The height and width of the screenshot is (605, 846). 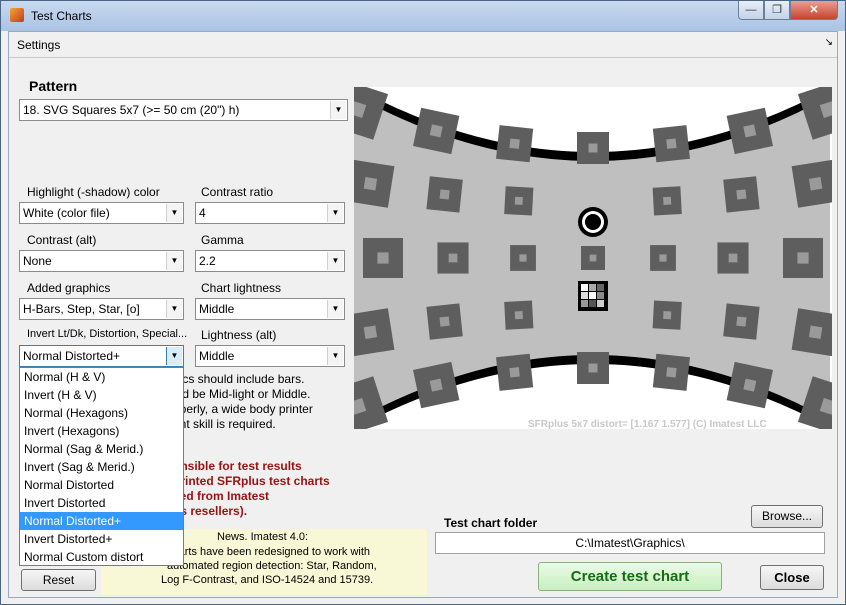 What do you see at coordinates (222, 240) in the screenshot?
I see `gamma-label: Gamma` at bounding box center [222, 240].